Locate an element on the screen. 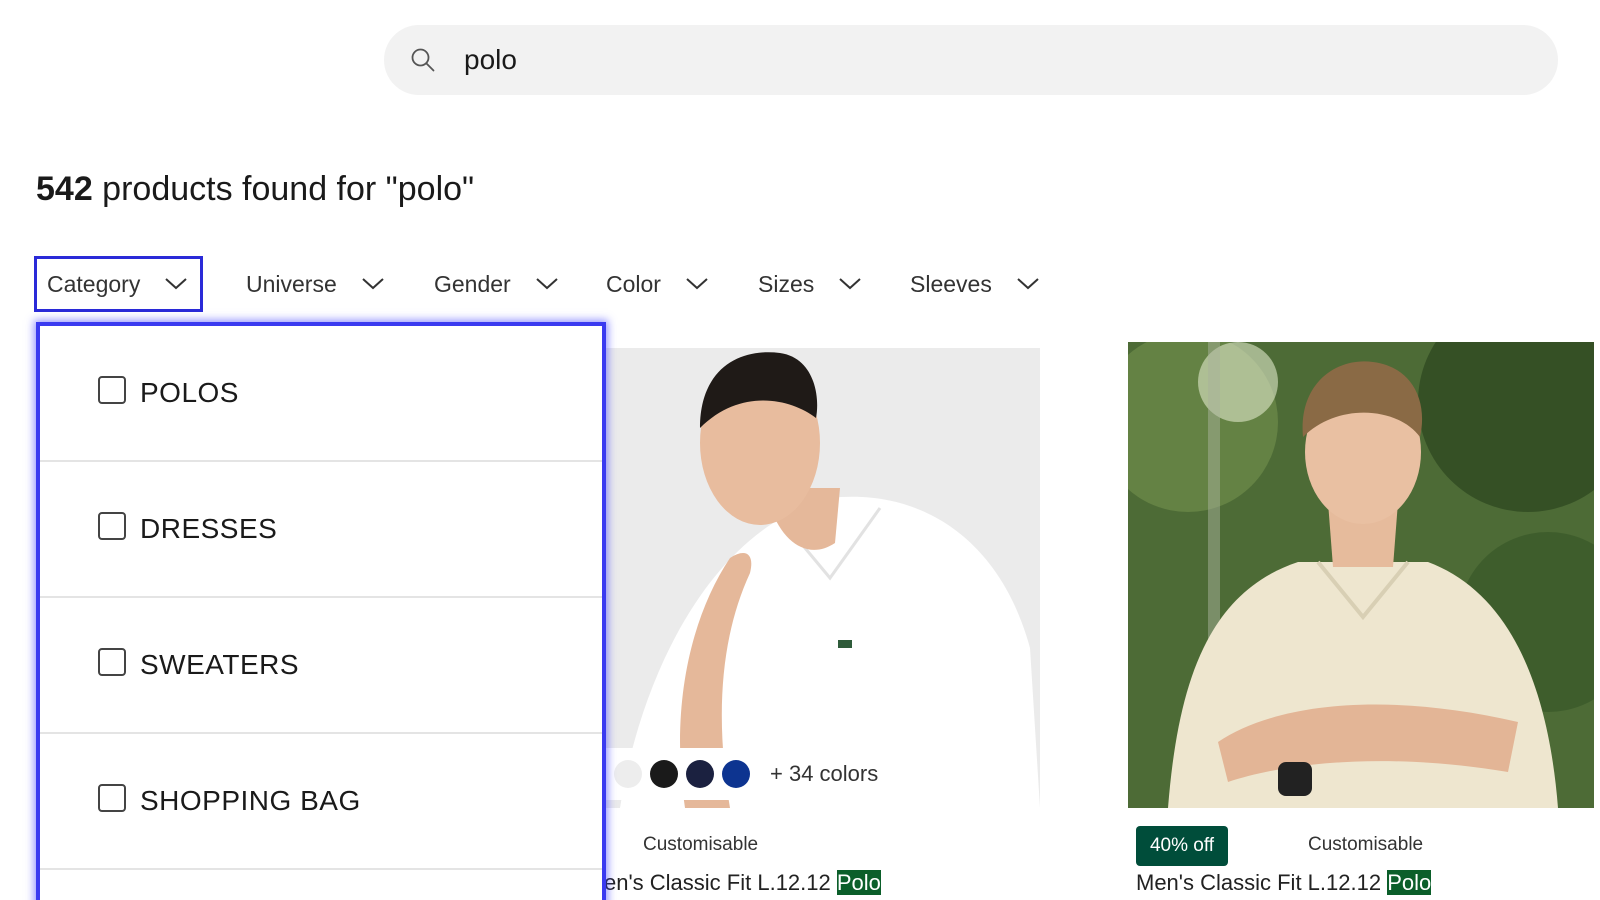 The image size is (1600, 900). filter-gender: Gender is located at coordinates (496, 284).